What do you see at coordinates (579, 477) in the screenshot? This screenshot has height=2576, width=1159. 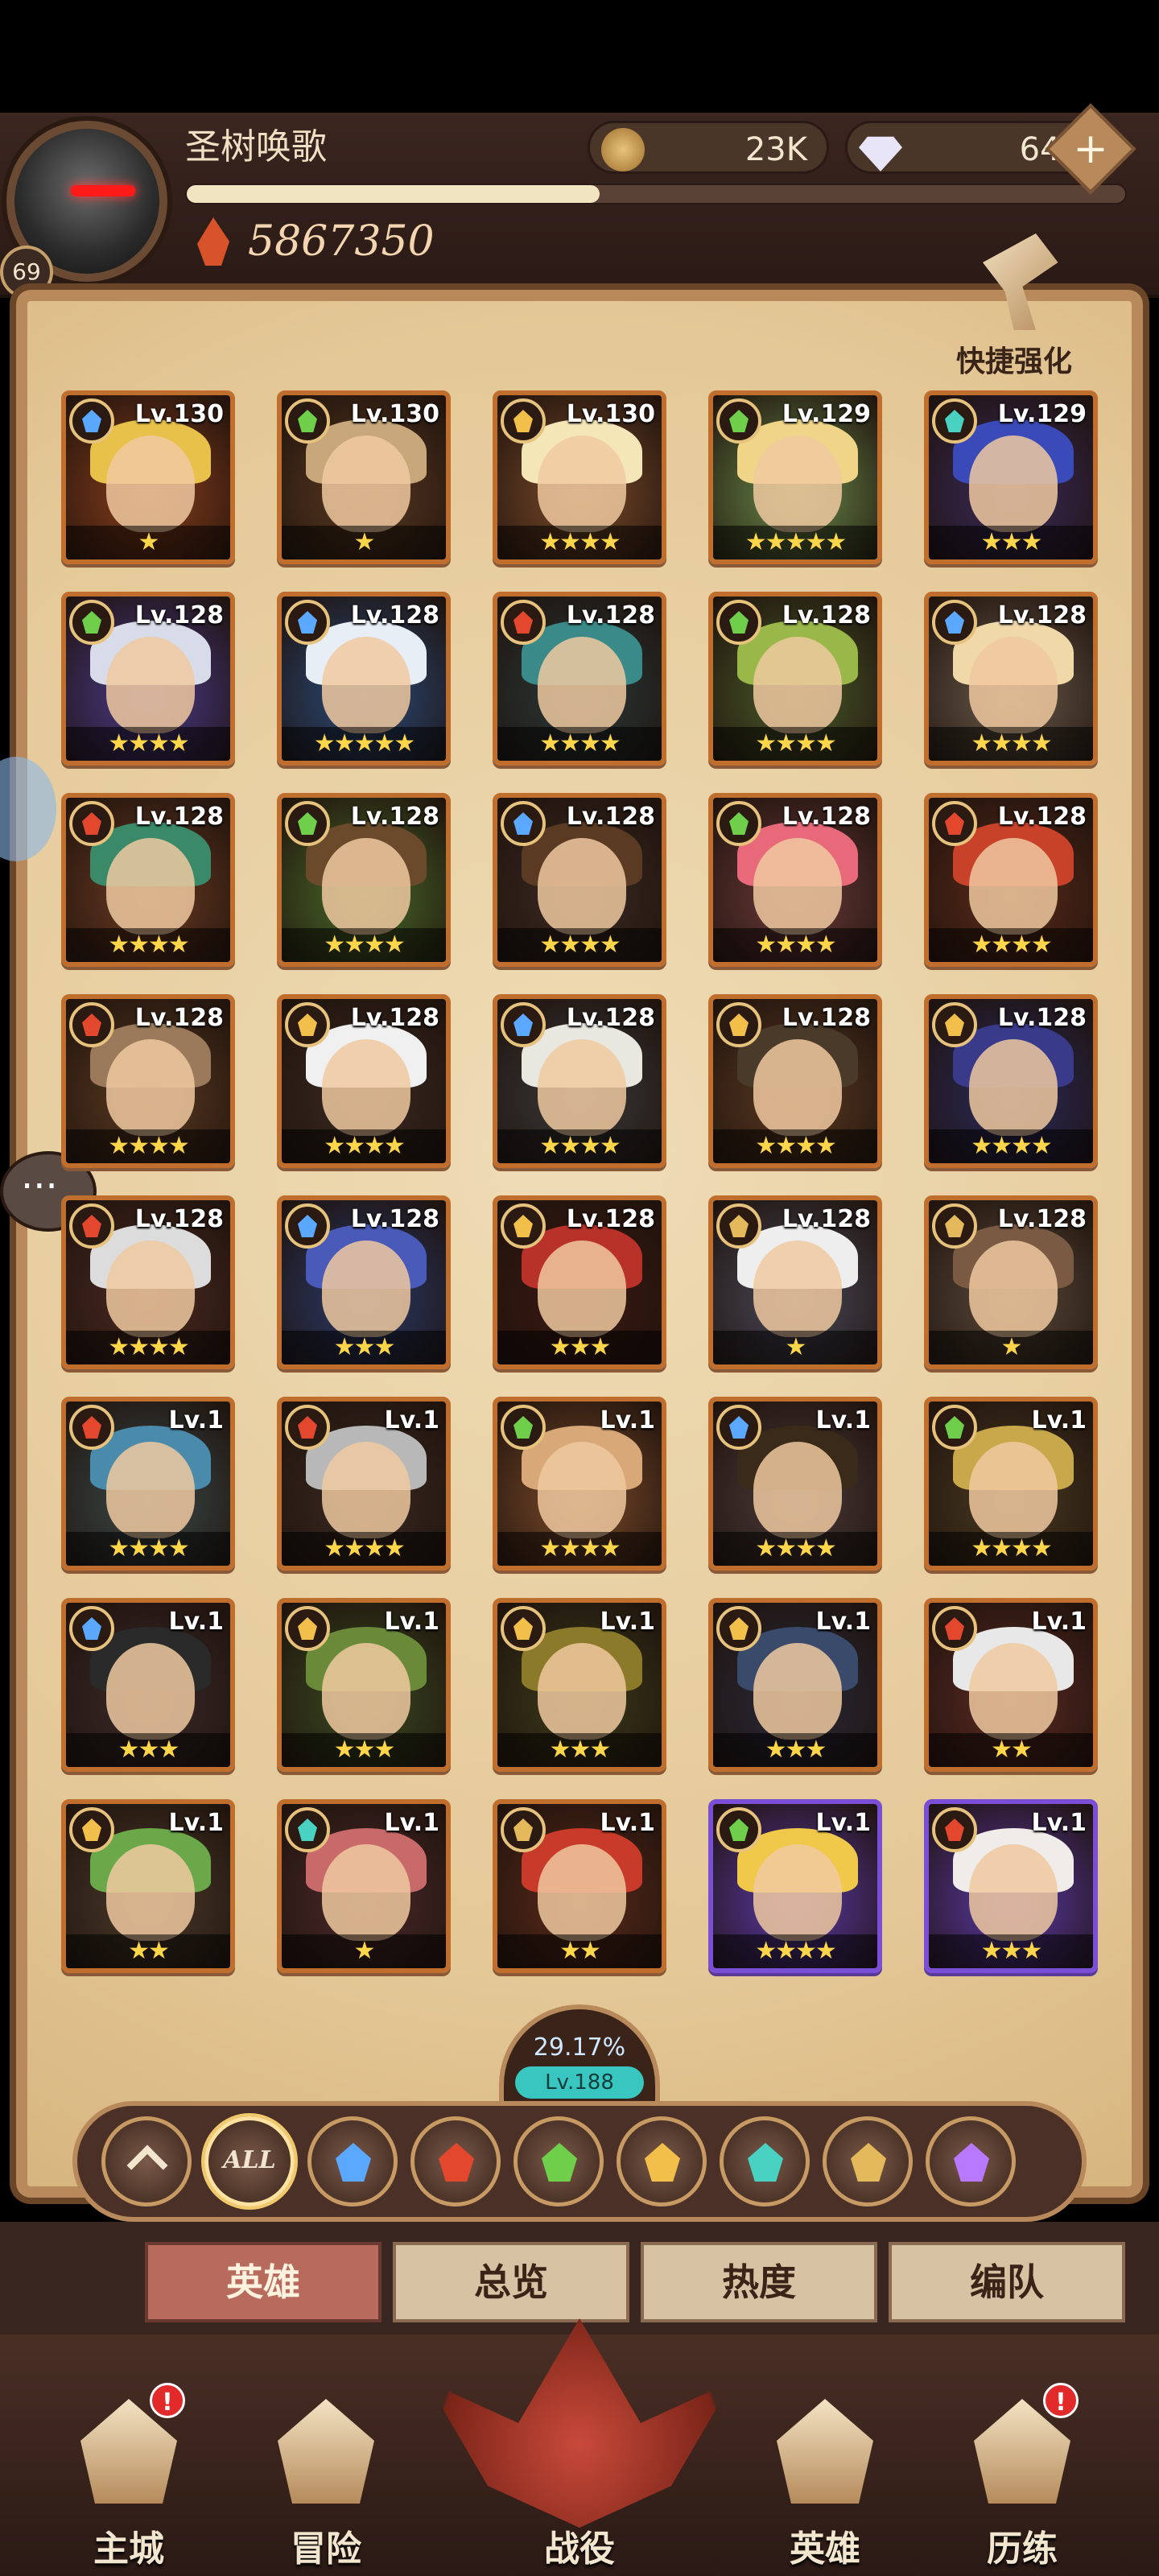 I see `hero-card: Lv.130 ★★★★` at bounding box center [579, 477].